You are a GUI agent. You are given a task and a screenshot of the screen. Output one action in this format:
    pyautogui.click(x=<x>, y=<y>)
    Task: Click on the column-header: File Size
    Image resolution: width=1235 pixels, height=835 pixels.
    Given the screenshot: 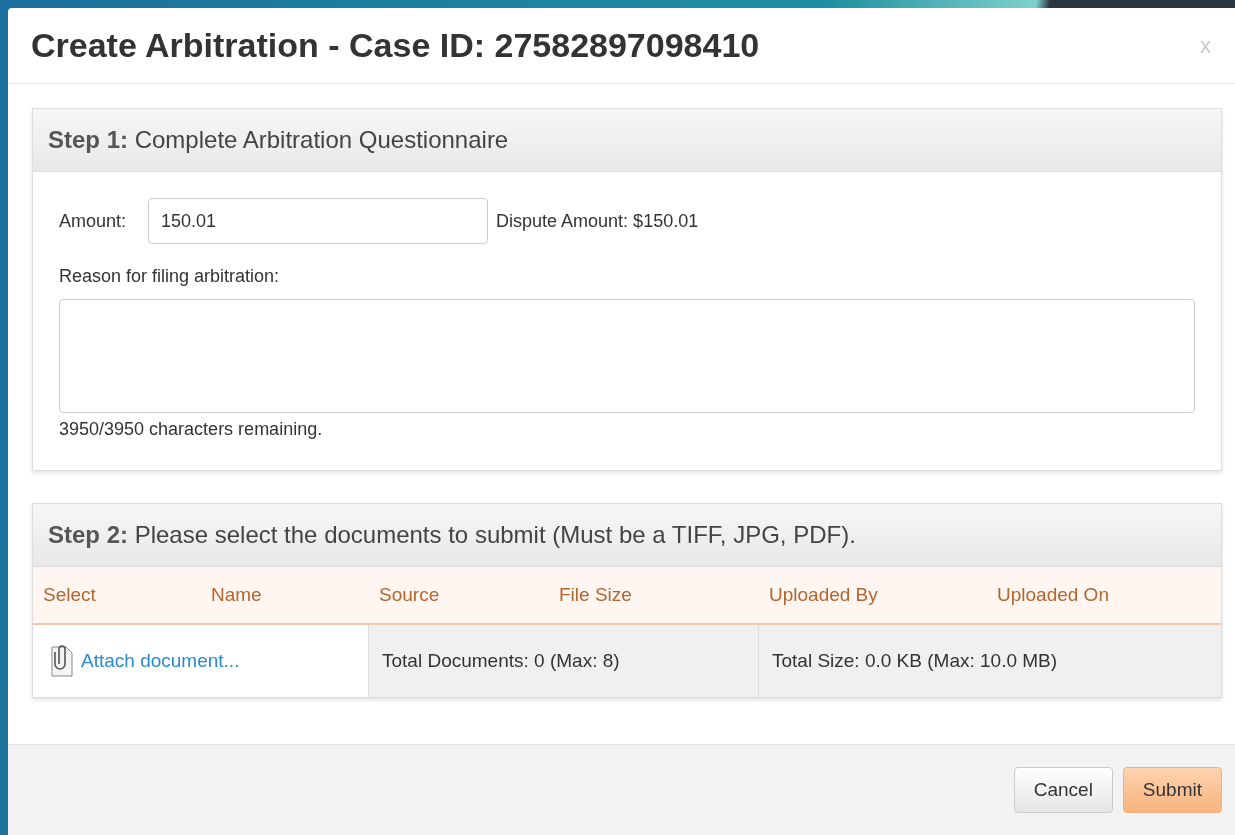 What is the action you would take?
    pyautogui.click(x=595, y=595)
    